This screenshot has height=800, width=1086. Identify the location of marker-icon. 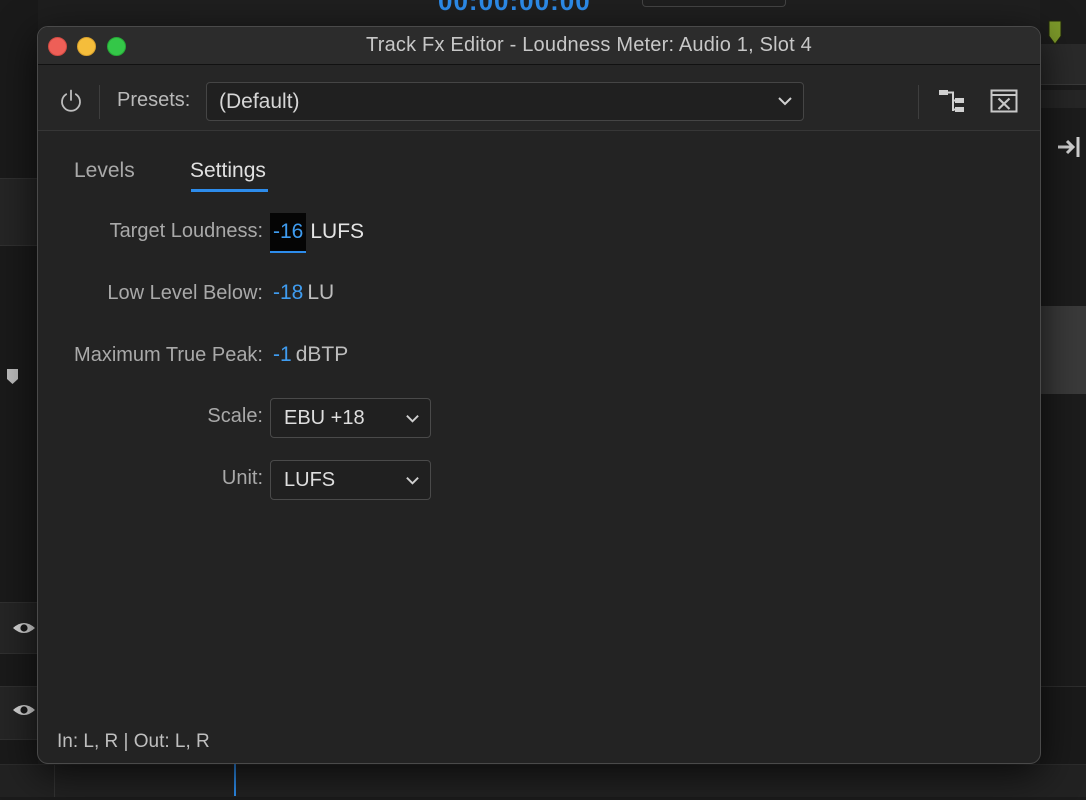
(12, 376).